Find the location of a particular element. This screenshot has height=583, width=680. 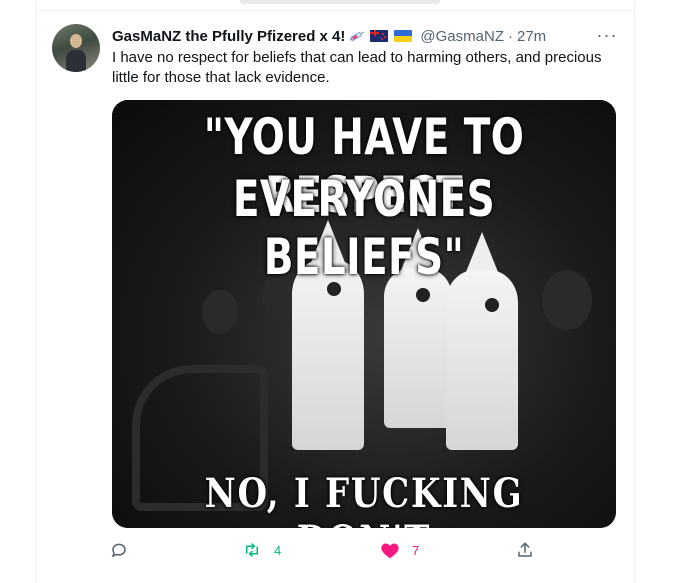

reply-button is located at coordinates (125, 550).